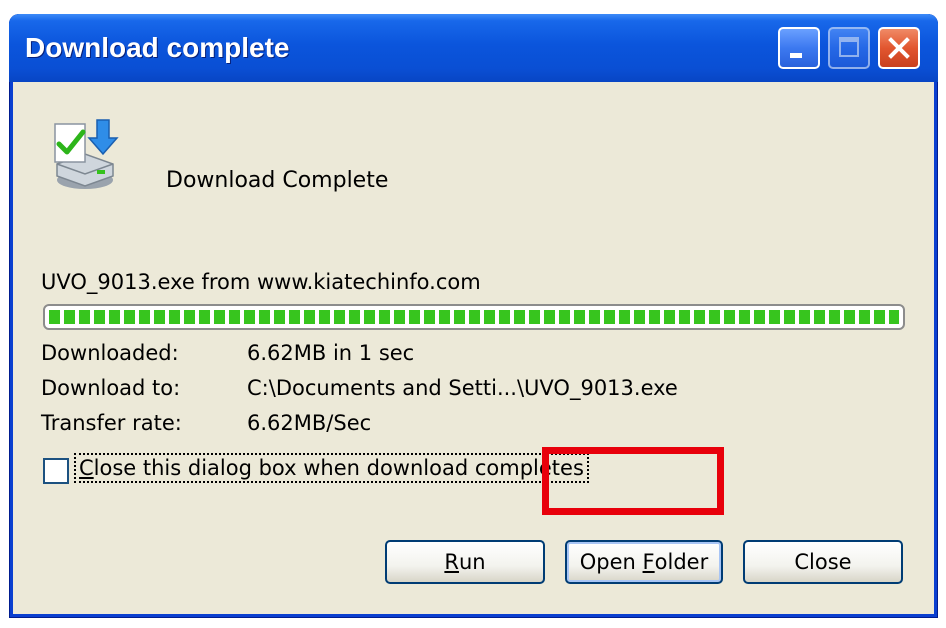 The width and height of the screenshot is (946, 628). I want to click on close-label: Close, so click(823, 562).